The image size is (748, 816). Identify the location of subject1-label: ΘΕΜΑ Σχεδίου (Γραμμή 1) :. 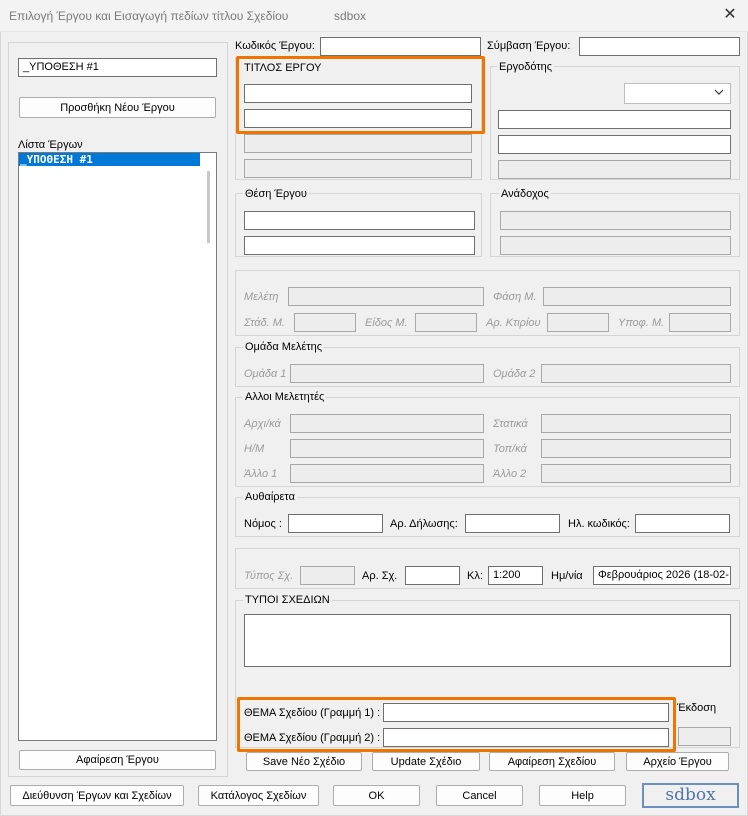
(312, 713).